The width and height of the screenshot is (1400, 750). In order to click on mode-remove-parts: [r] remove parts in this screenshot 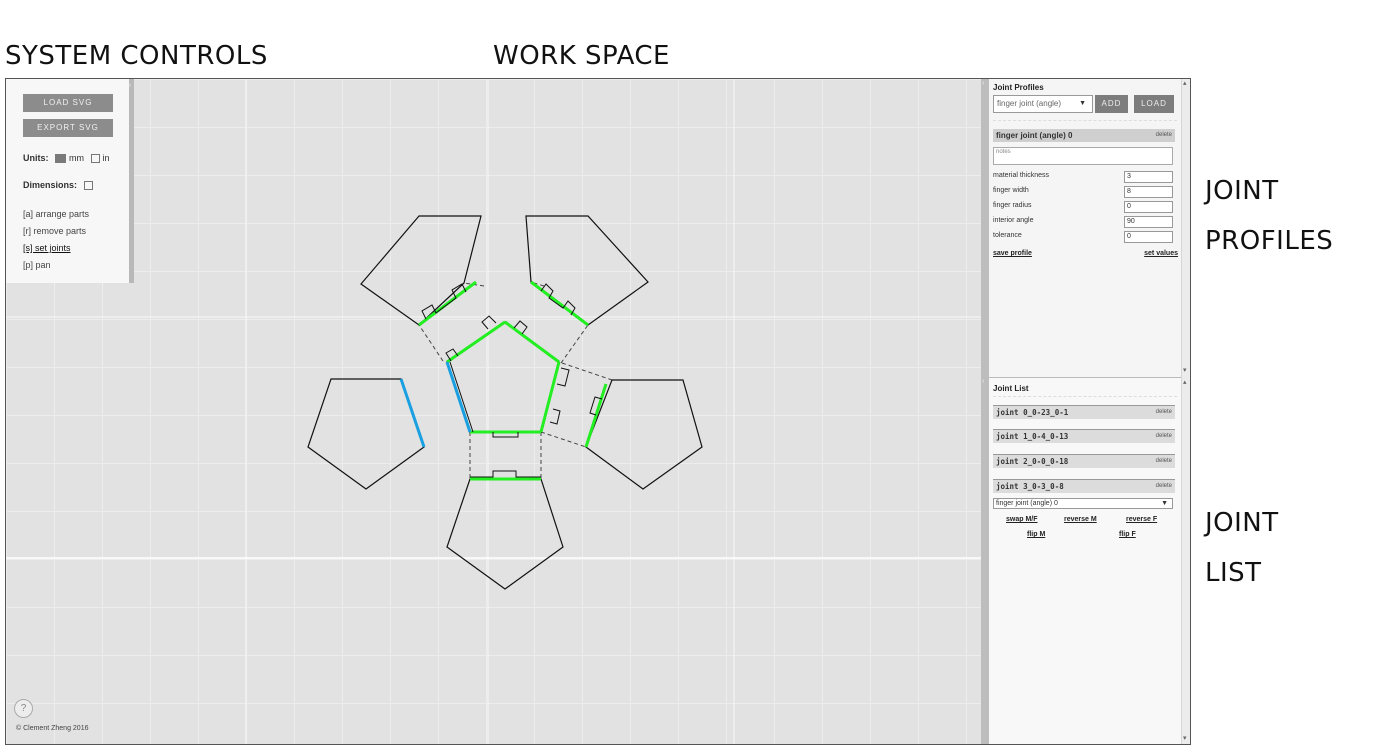, I will do `click(54, 231)`.